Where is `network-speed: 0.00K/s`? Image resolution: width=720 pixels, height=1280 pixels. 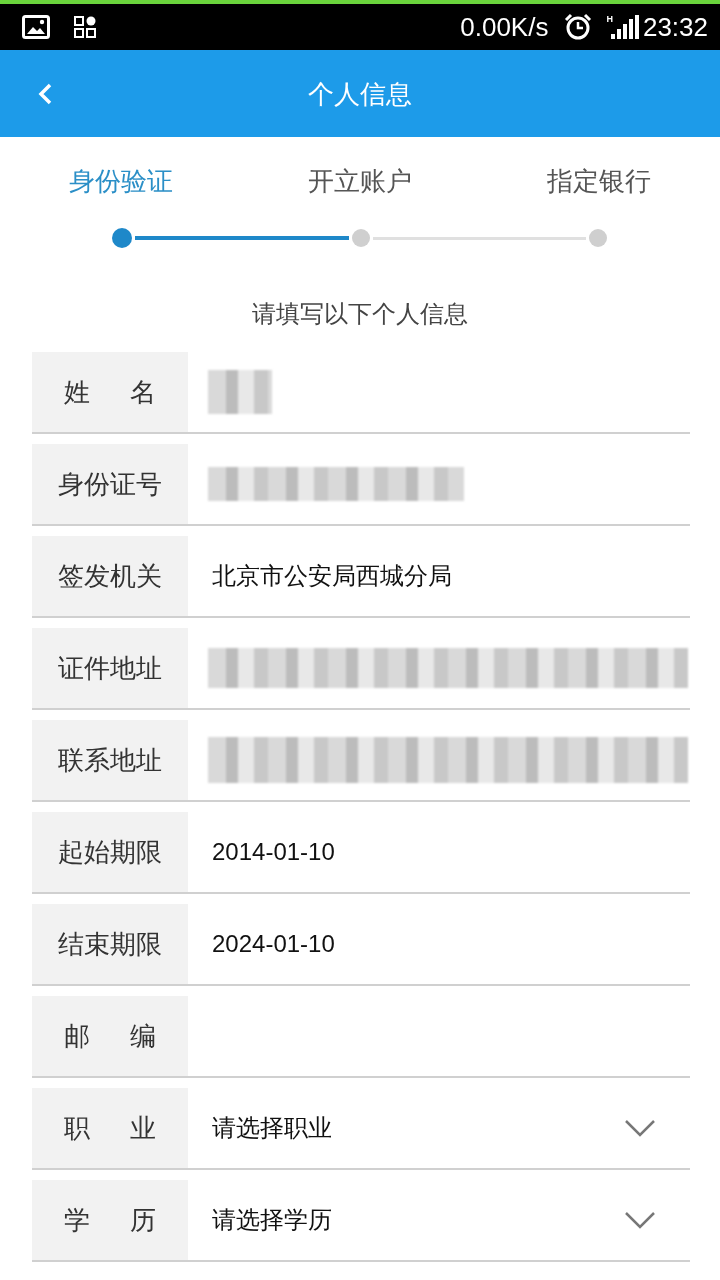
network-speed: 0.00K/s is located at coordinates (504, 27).